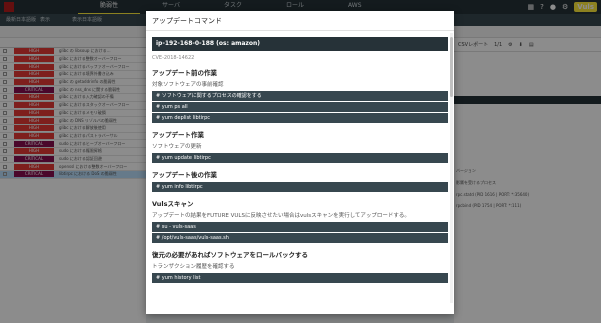 This screenshot has height=323, width=601. Describe the element at coordinates (193, 267) in the screenshot. I see `section-description: トランザクション履歴を確認する` at that location.